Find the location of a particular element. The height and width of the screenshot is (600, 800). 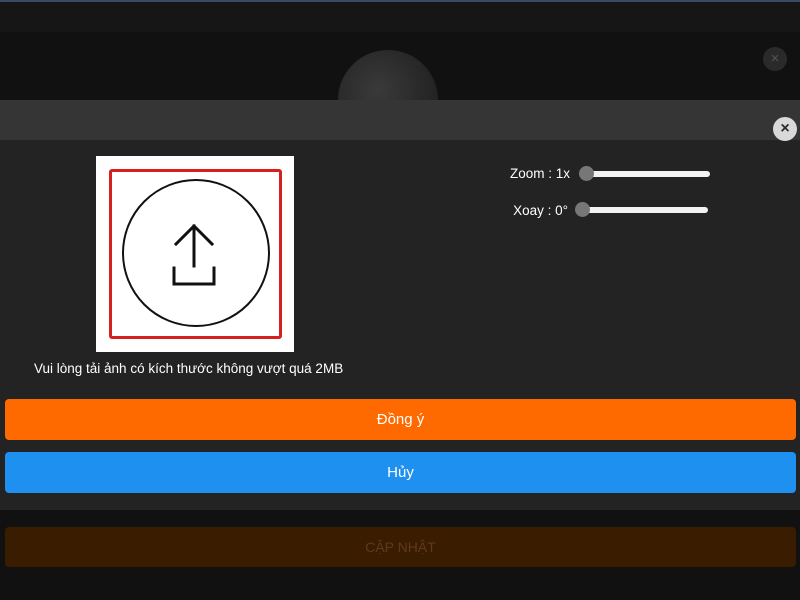

zoom-slider is located at coordinates (646, 174).